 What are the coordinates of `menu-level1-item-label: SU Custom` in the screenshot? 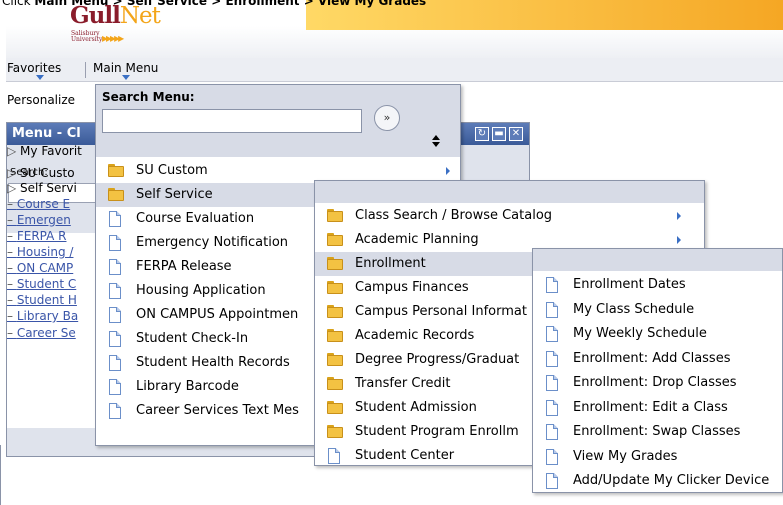 It's located at (172, 170).